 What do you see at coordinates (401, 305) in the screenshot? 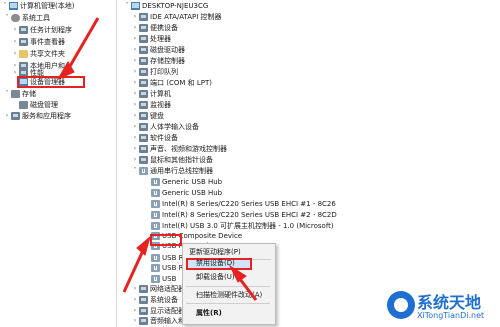
I see `watermark-globe-icon` at bounding box center [401, 305].